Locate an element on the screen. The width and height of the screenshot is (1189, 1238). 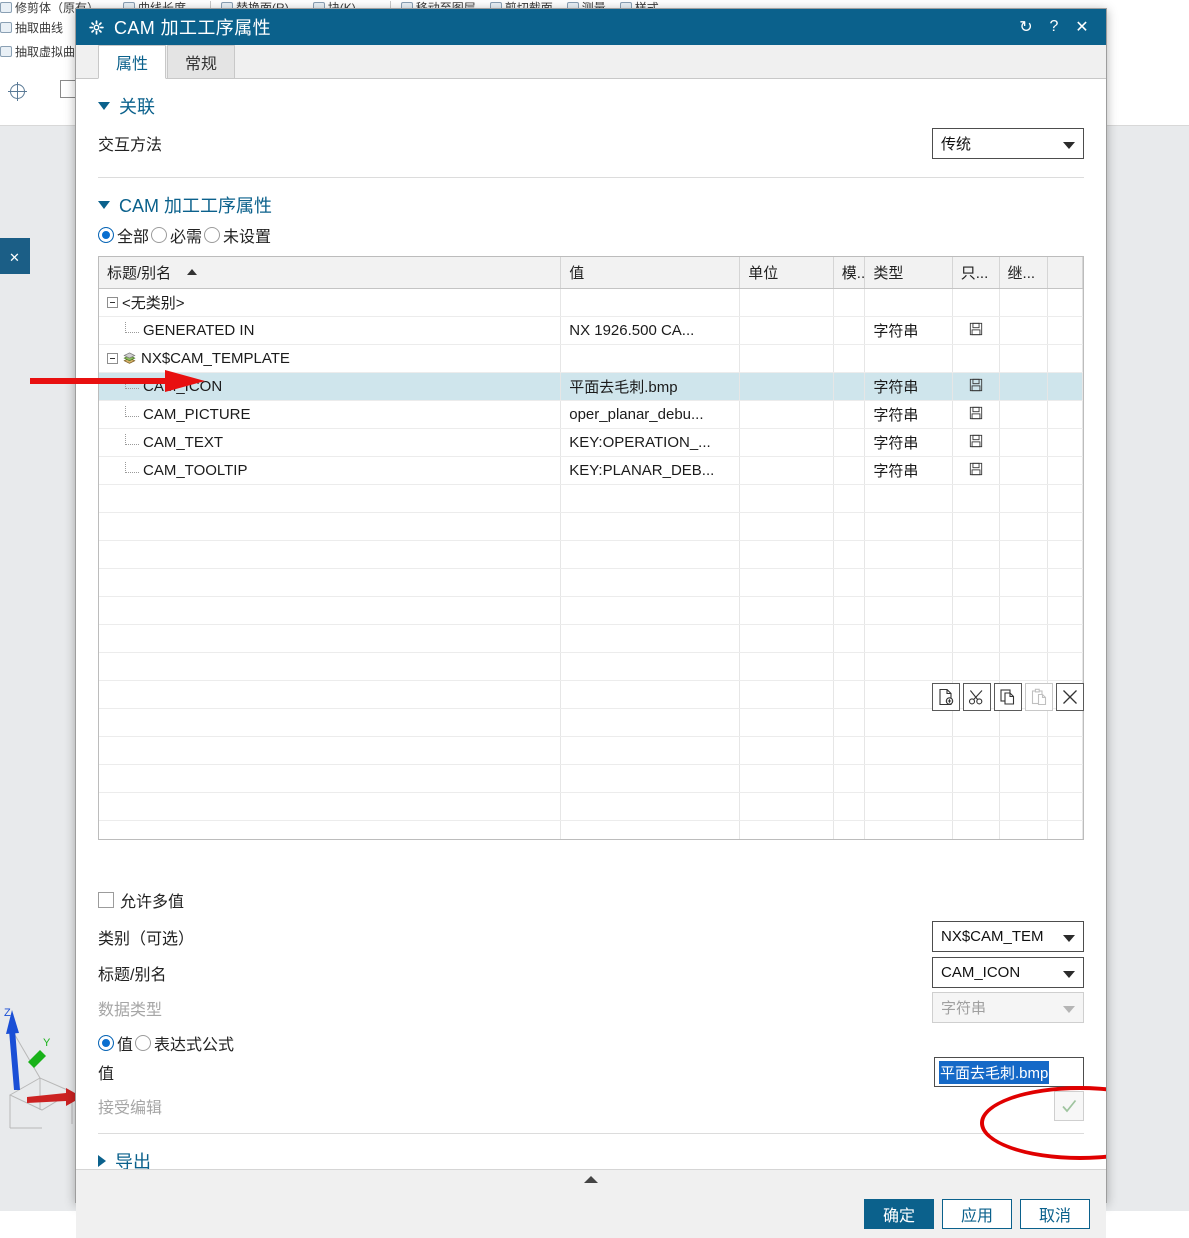
column-header-value: 值 is located at coordinates (650, 273).